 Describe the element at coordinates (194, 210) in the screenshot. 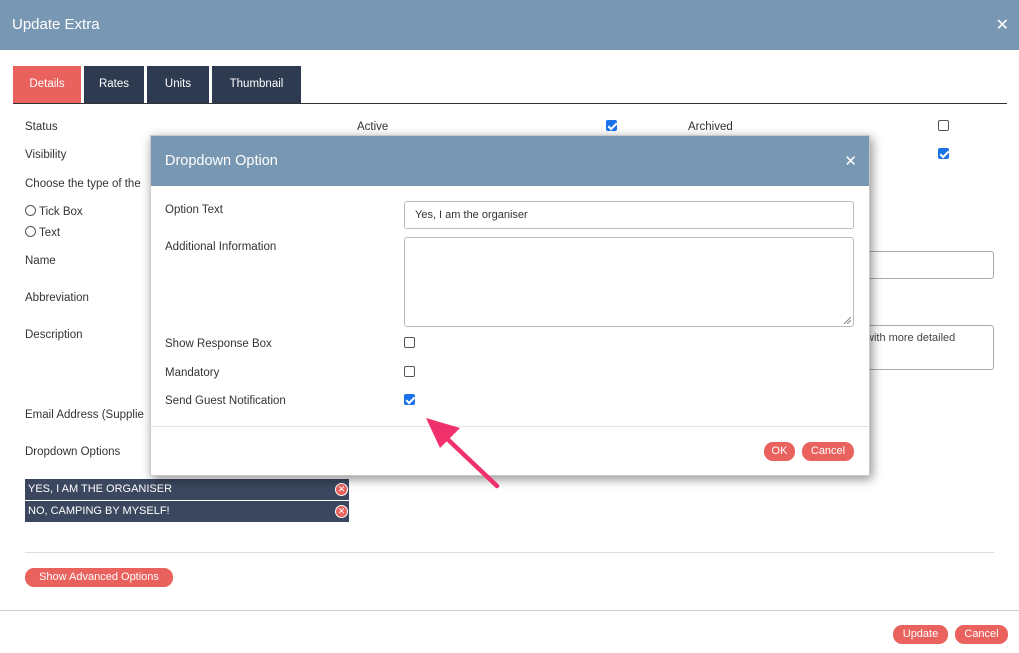

I see `option-text-label: Option Text` at that location.